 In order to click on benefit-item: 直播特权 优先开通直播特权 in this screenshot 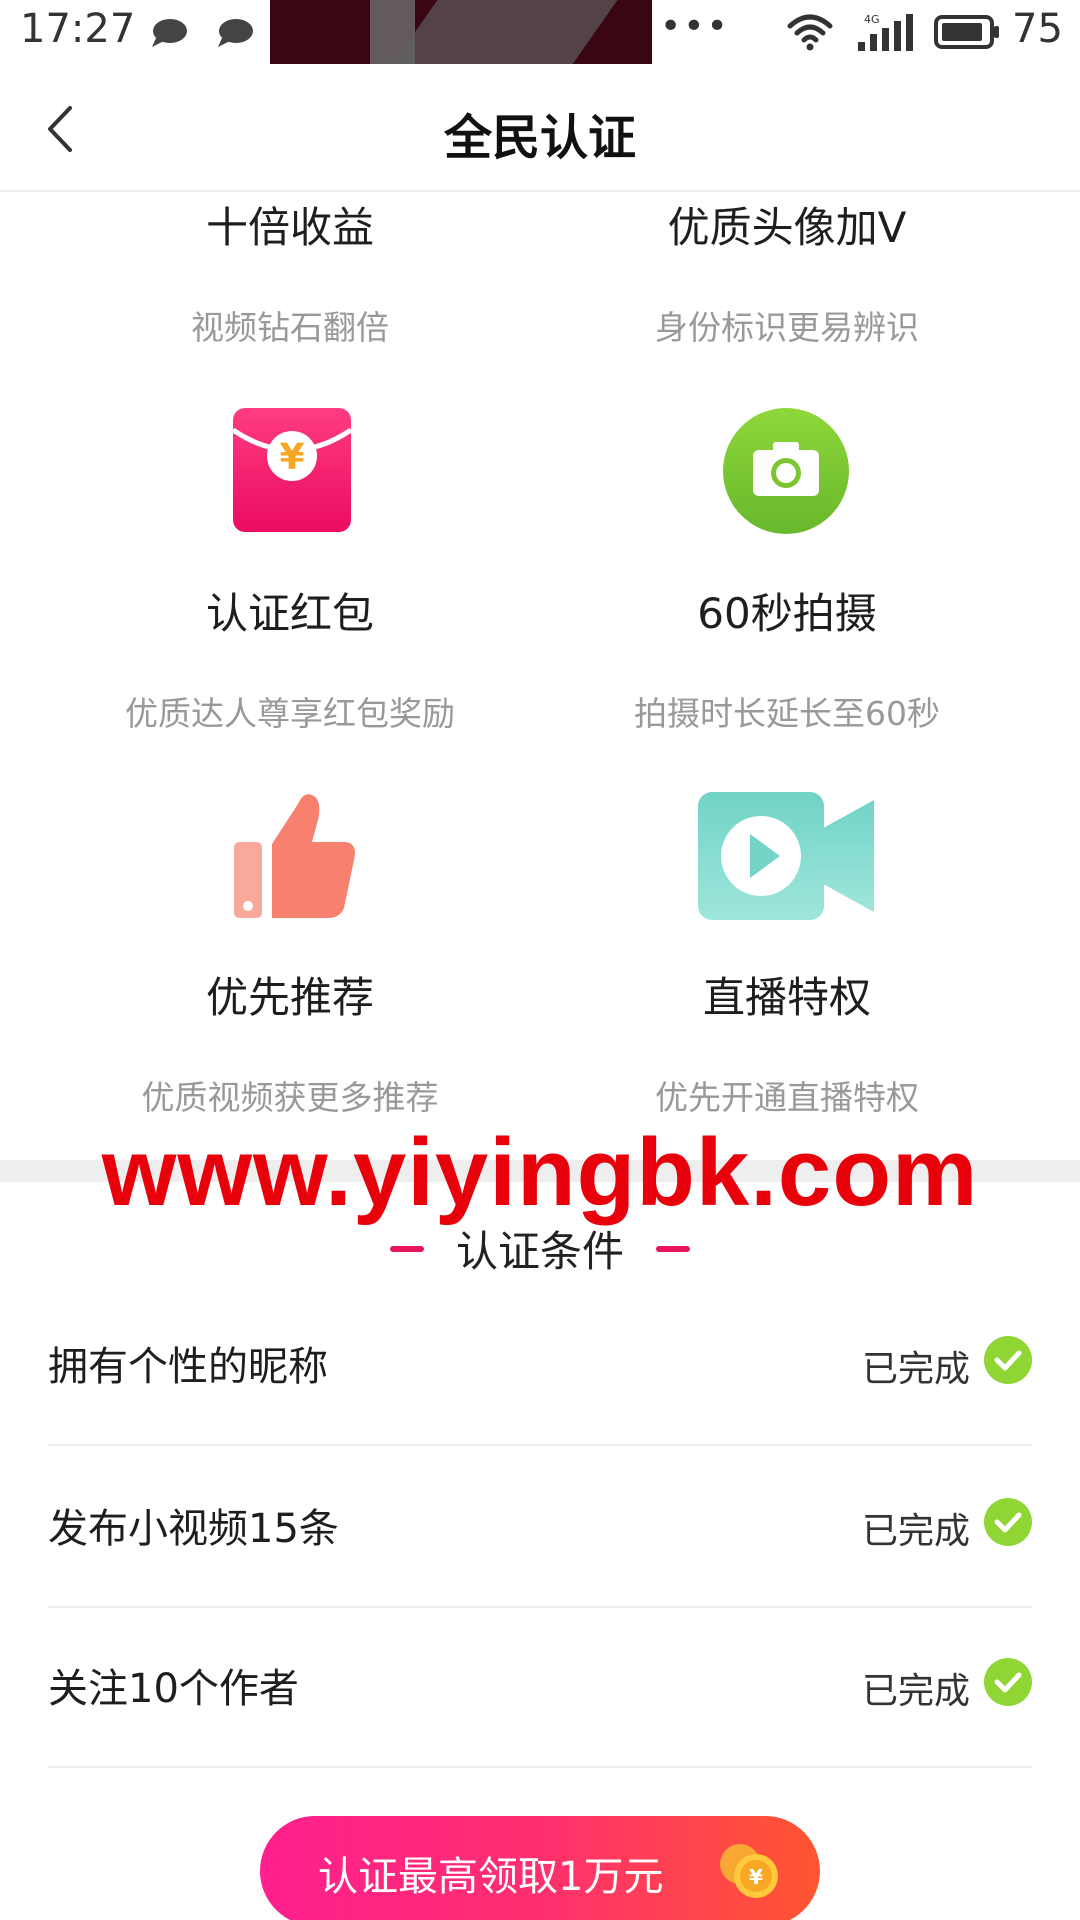, I will do `click(787, 1041)`.